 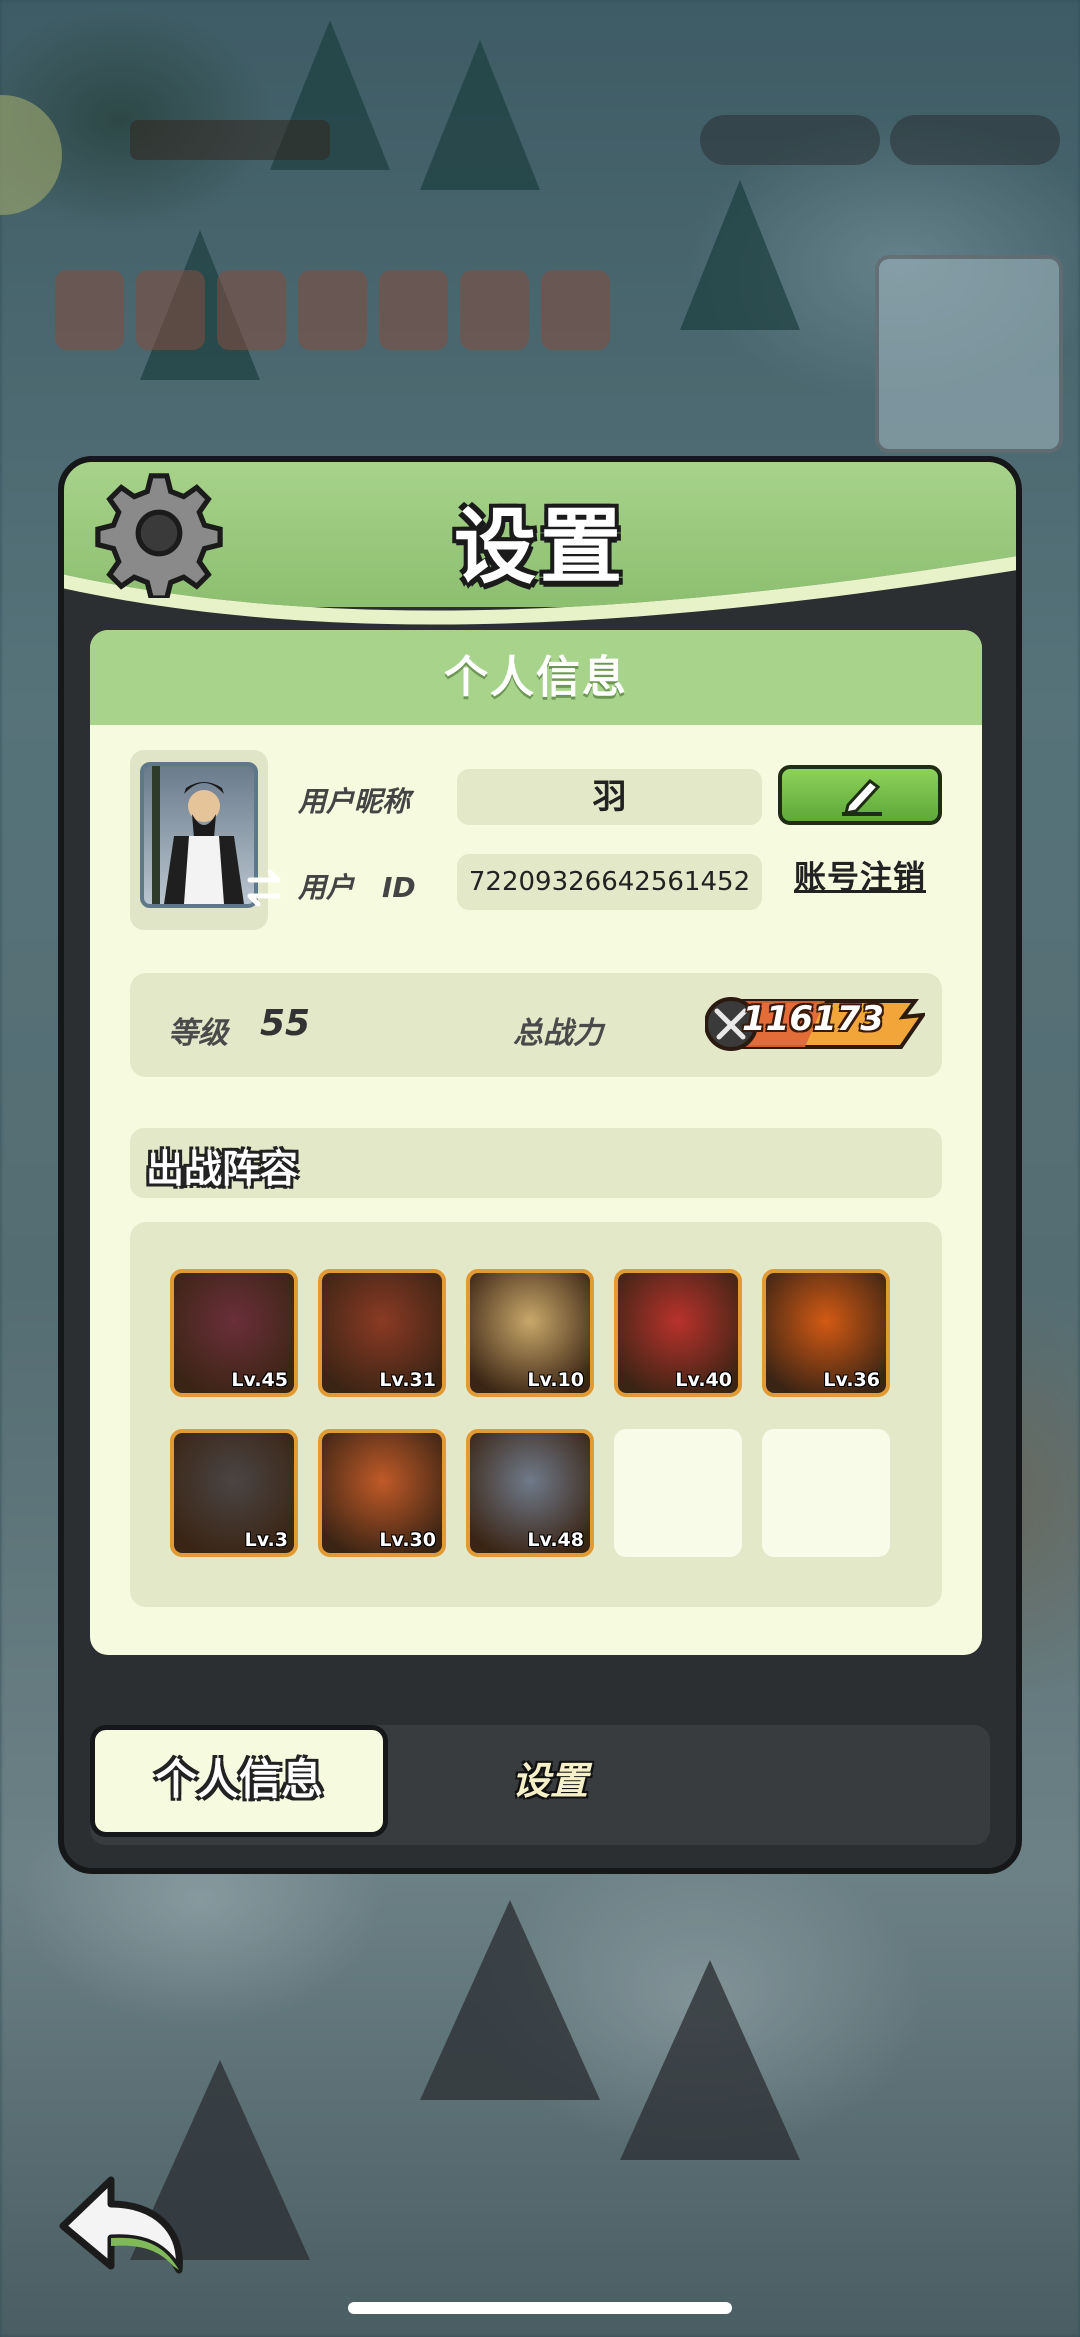 I want to click on lineup-title: 出战阵容, so click(x=222, y=1169).